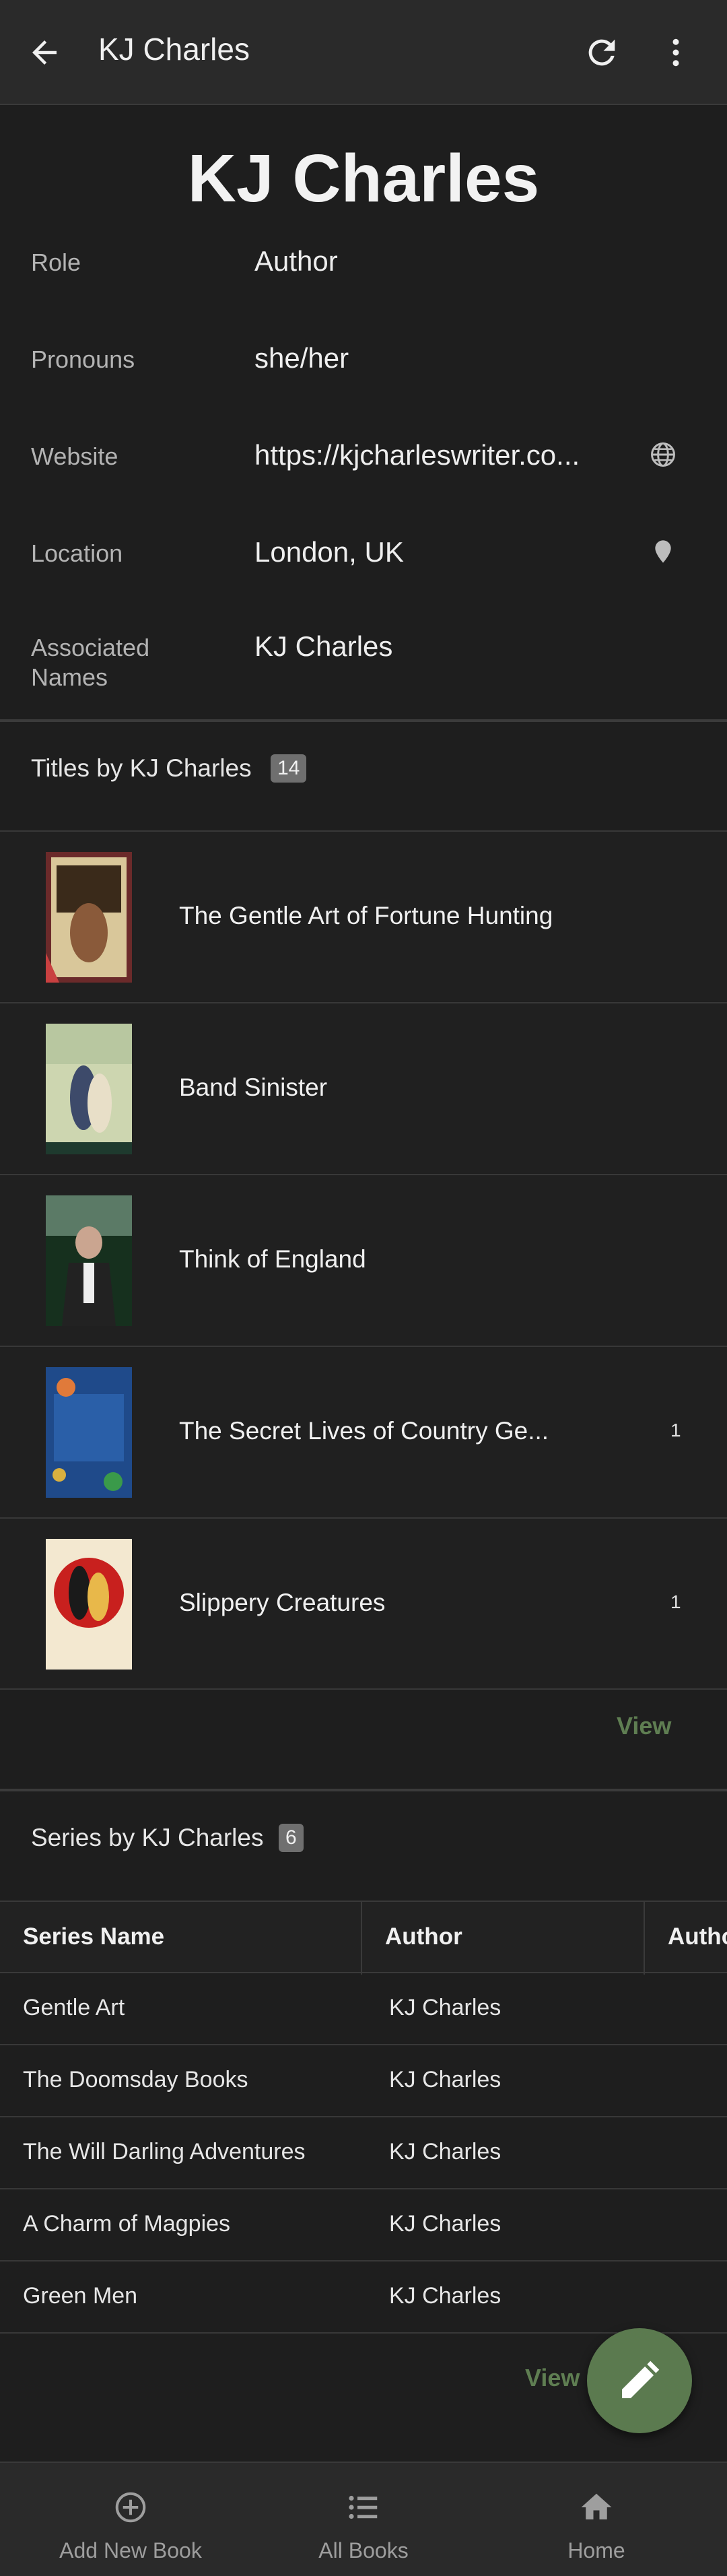 The image size is (727, 2576). I want to click on detail-row-role: Role Author, so click(363, 284).